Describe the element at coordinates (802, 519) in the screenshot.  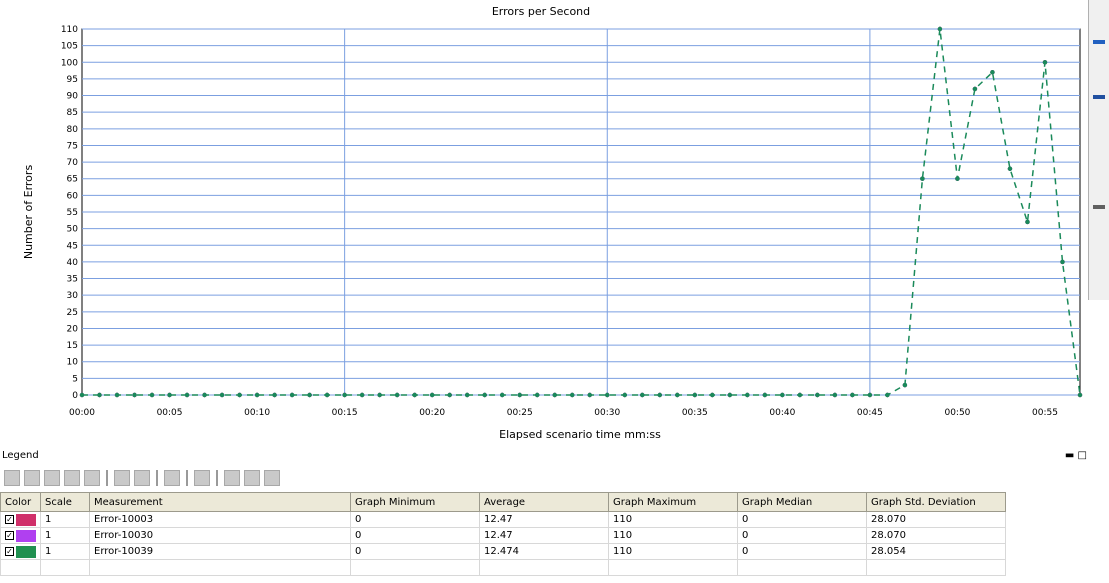
I see `median-cell: 0` at that location.